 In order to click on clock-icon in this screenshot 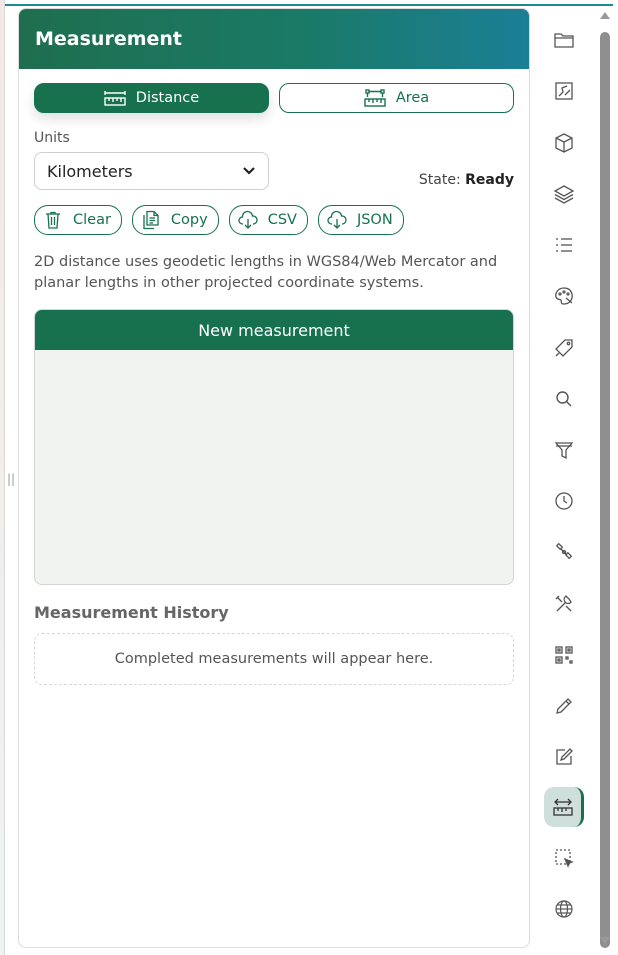, I will do `click(564, 501)`.